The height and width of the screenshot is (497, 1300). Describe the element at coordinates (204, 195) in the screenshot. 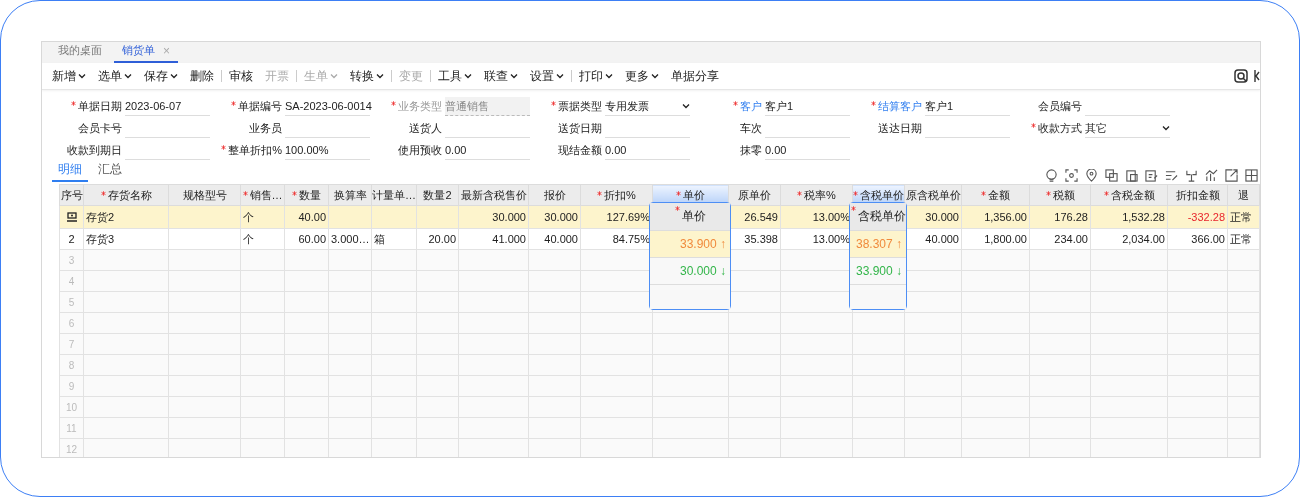

I see `column-header: 规格型号` at that location.